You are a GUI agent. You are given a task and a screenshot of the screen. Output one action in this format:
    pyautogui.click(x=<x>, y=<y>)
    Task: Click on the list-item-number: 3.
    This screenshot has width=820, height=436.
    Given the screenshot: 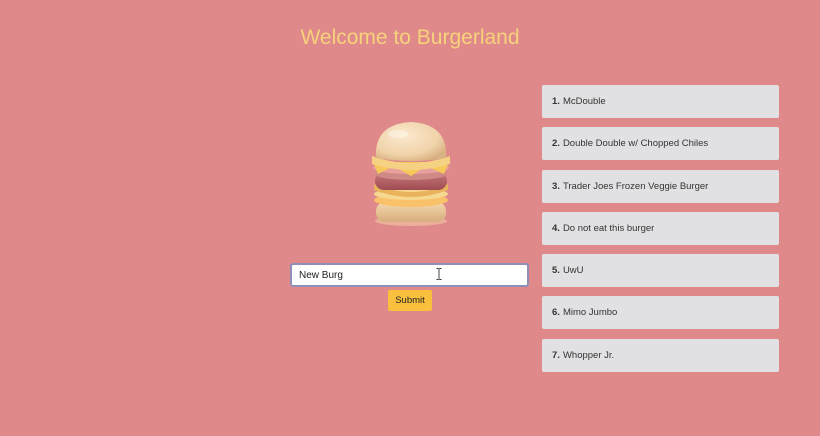 What is the action you would take?
    pyautogui.click(x=556, y=186)
    